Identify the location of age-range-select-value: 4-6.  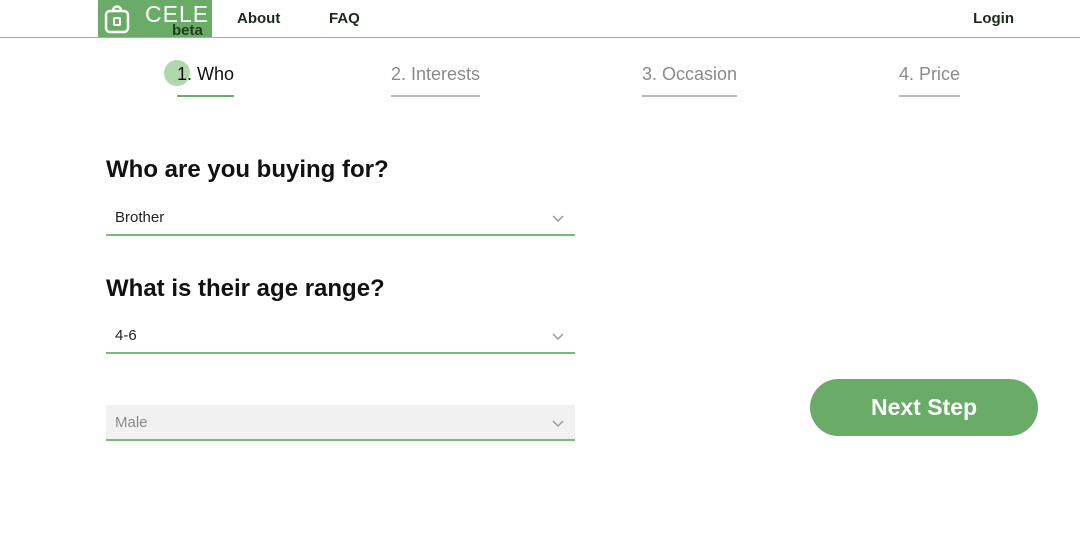
(126, 335).